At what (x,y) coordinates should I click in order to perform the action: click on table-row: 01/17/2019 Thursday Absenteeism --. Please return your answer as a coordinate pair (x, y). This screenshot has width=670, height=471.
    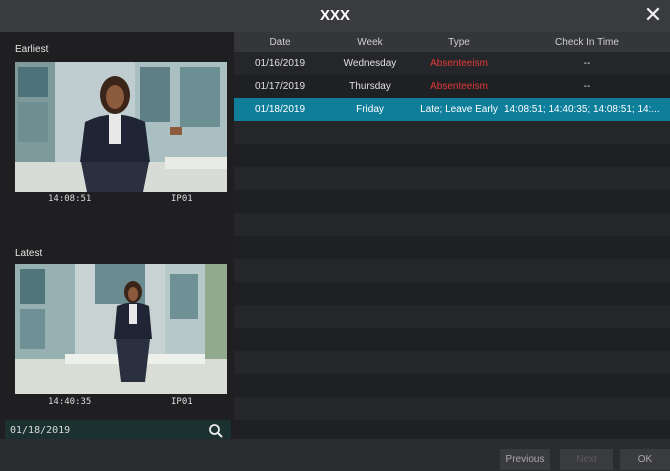
    Looking at the image, I should click on (452, 86).